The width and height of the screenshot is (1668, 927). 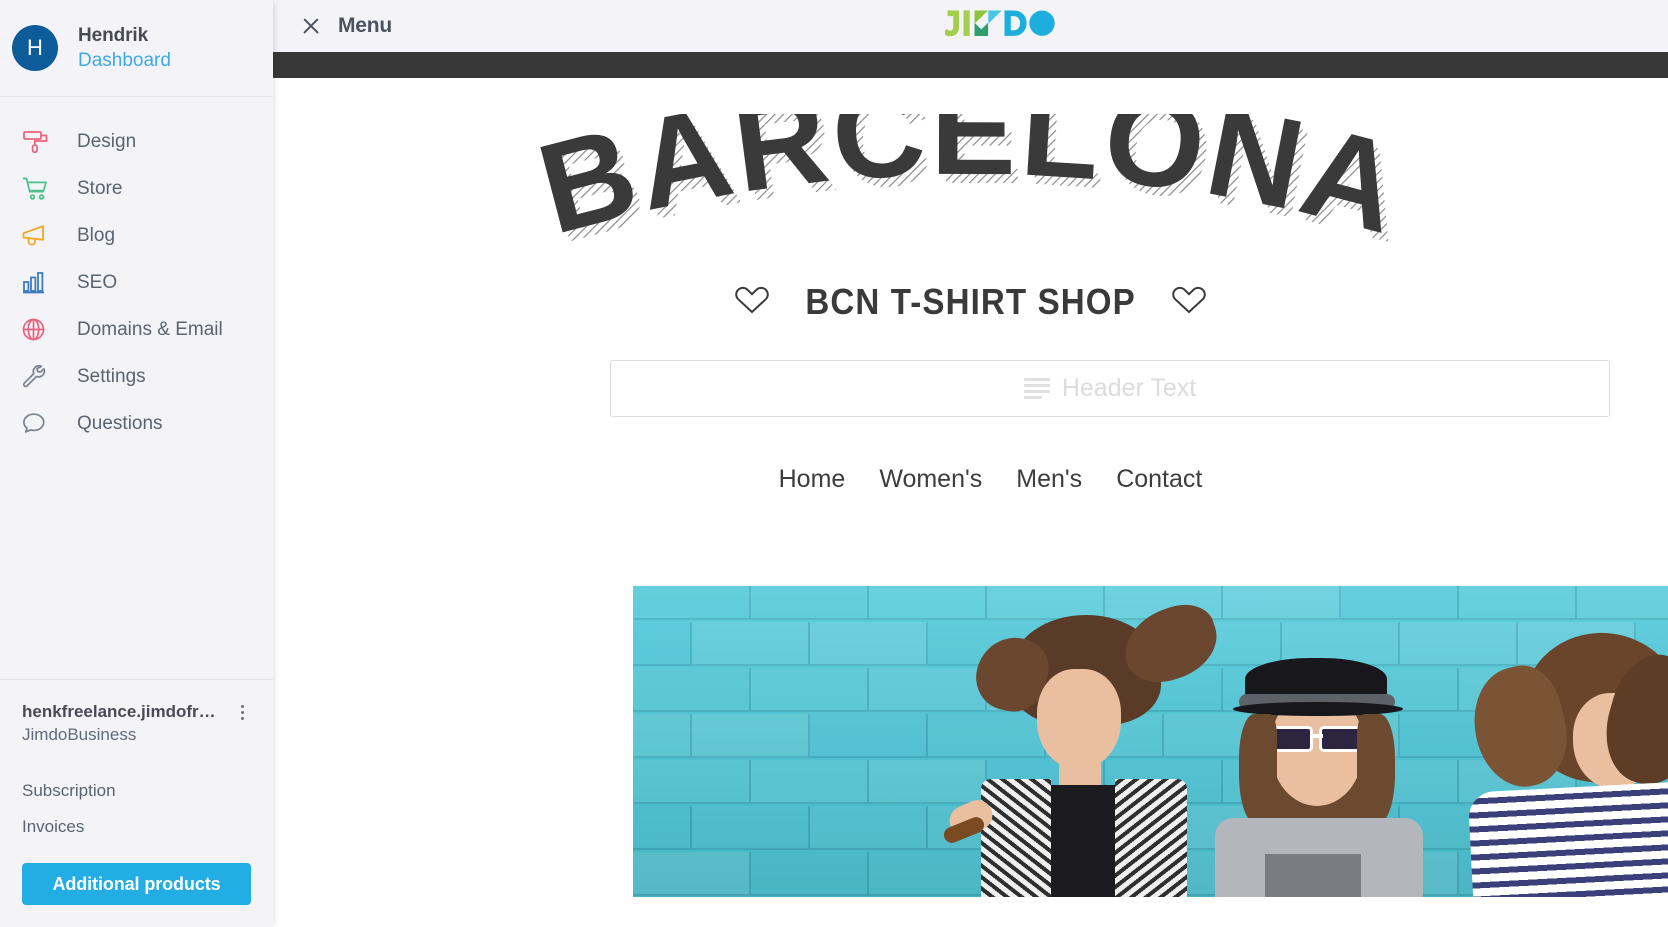 I want to click on sidebar-item-blog: Blog, so click(x=136, y=235).